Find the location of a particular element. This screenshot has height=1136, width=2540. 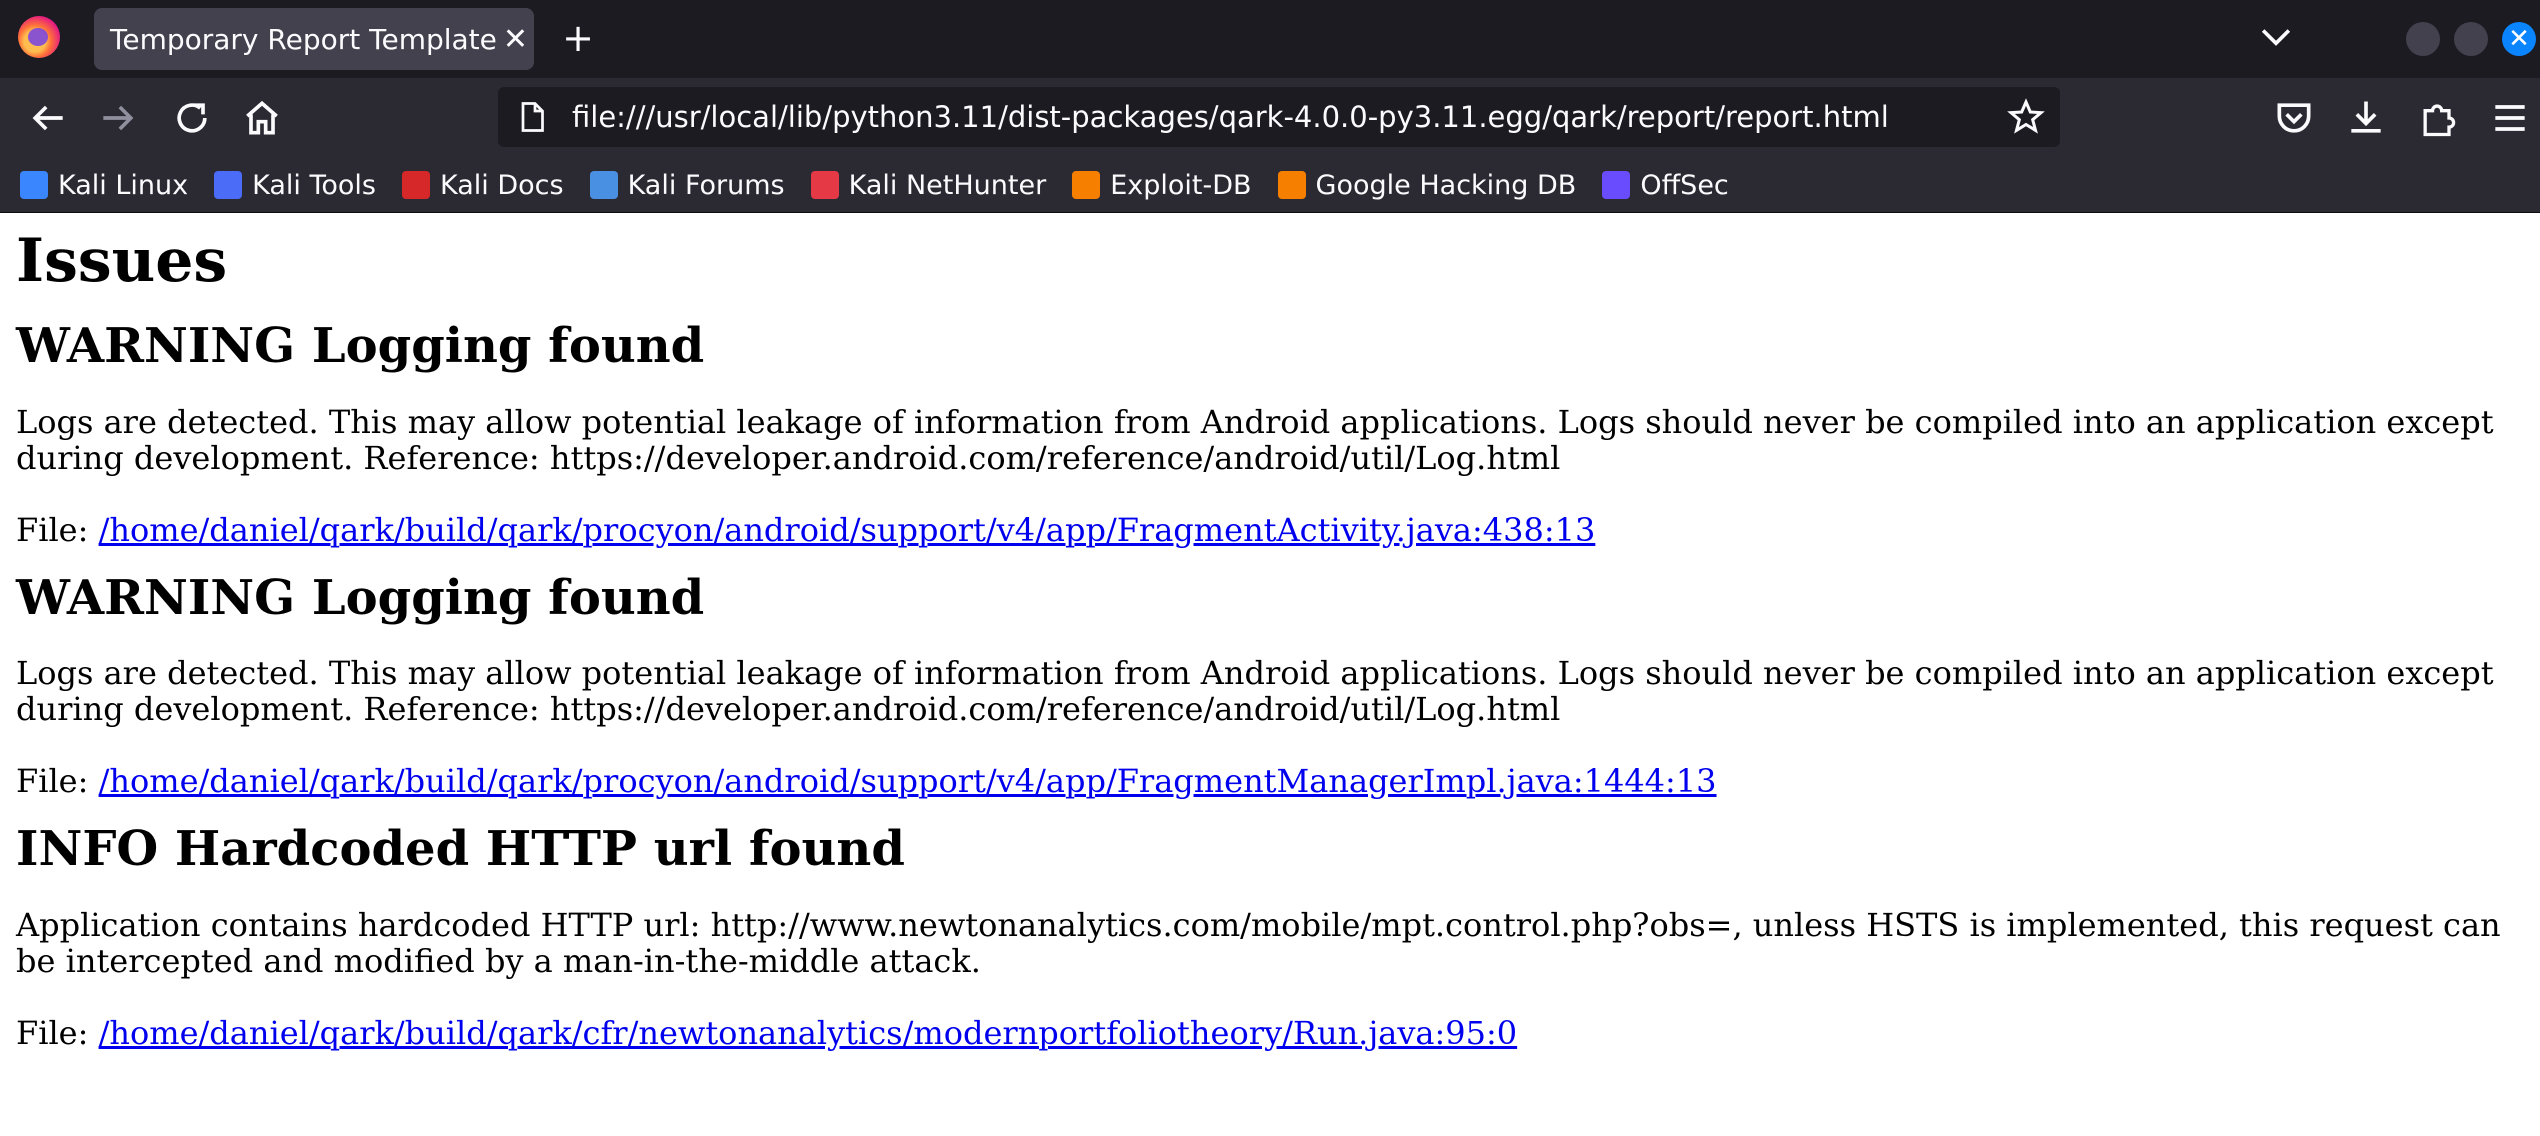

reload-icon is located at coordinates (192, 118).